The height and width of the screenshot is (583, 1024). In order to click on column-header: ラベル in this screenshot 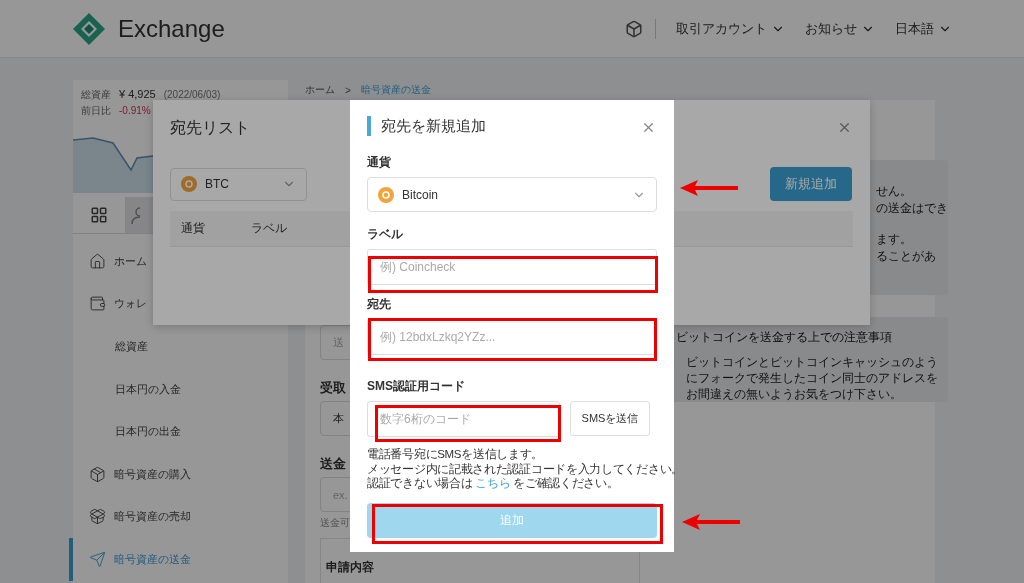, I will do `click(269, 228)`.